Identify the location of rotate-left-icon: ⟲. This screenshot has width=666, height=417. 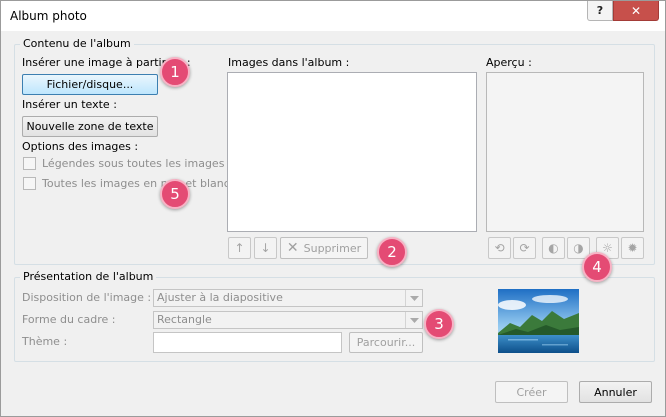
(499, 248).